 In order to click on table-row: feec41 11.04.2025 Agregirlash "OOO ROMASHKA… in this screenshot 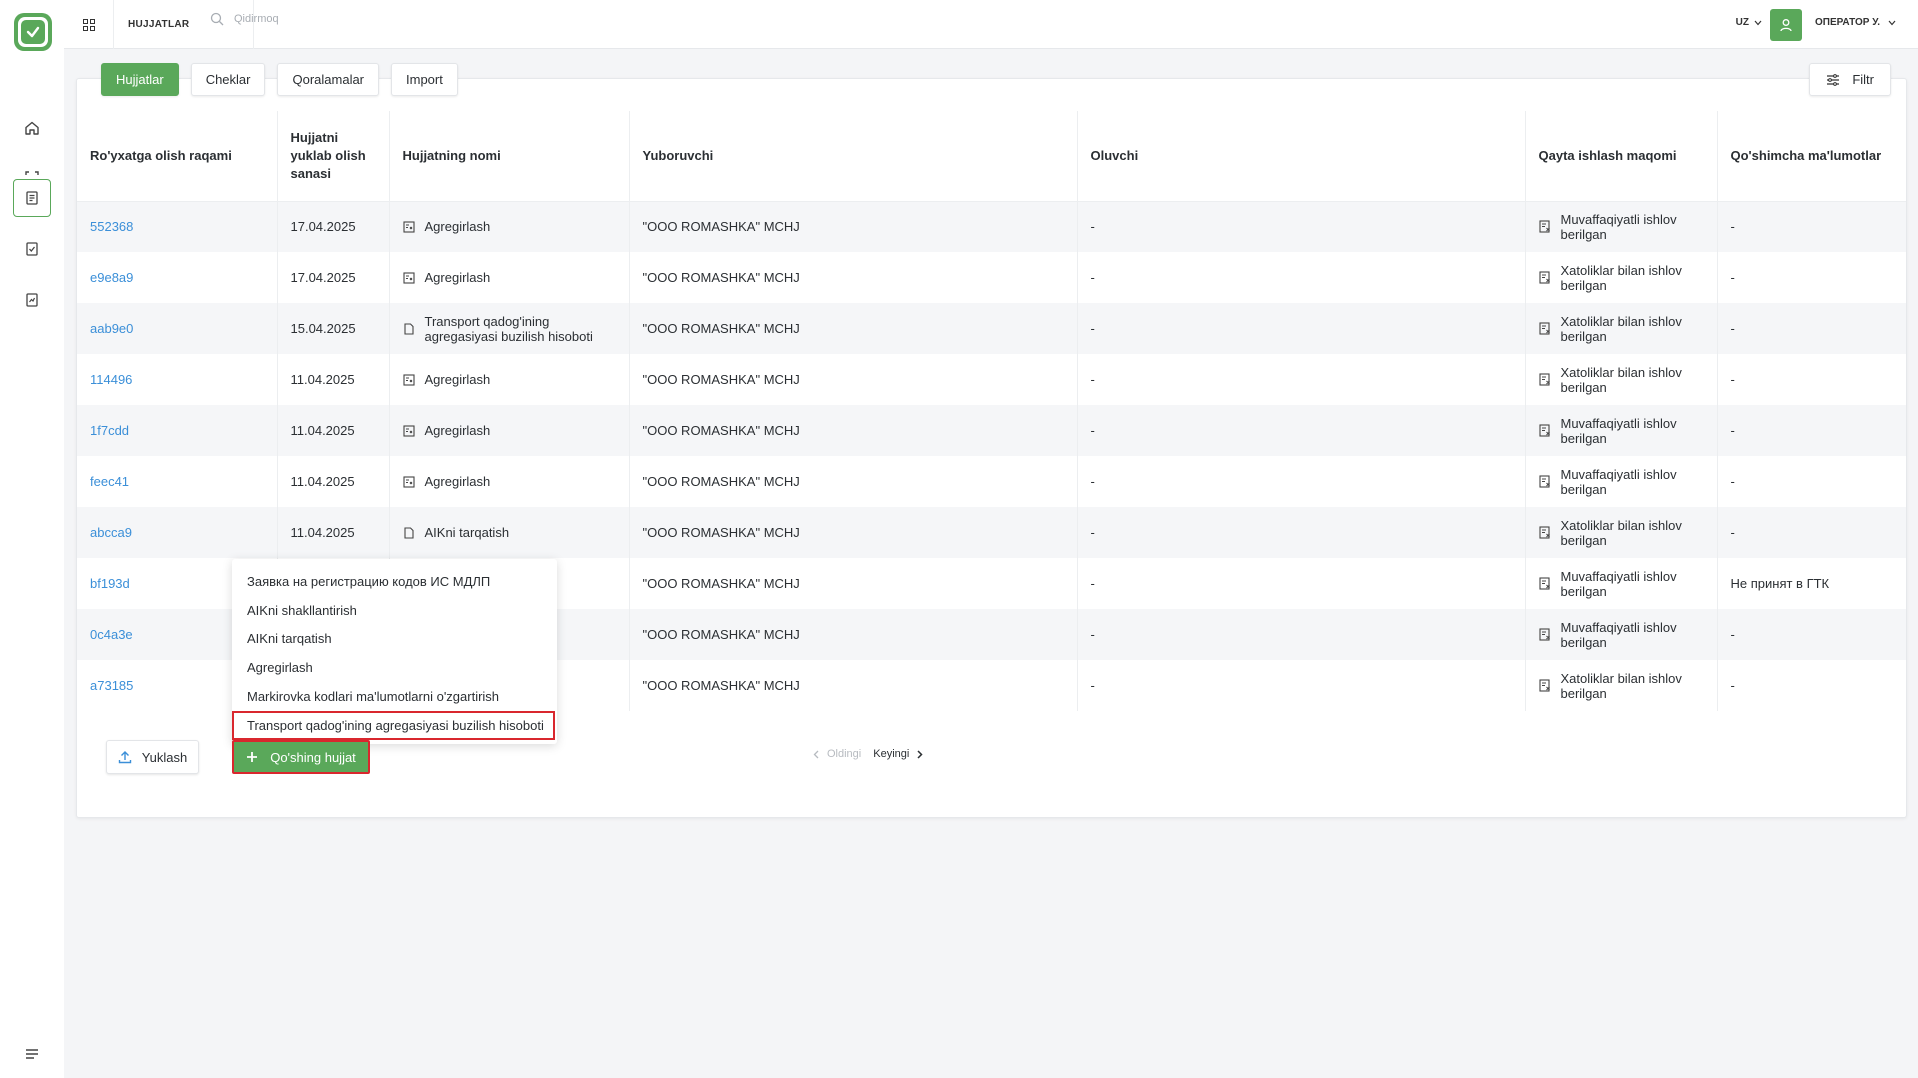, I will do `click(991, 481)`.